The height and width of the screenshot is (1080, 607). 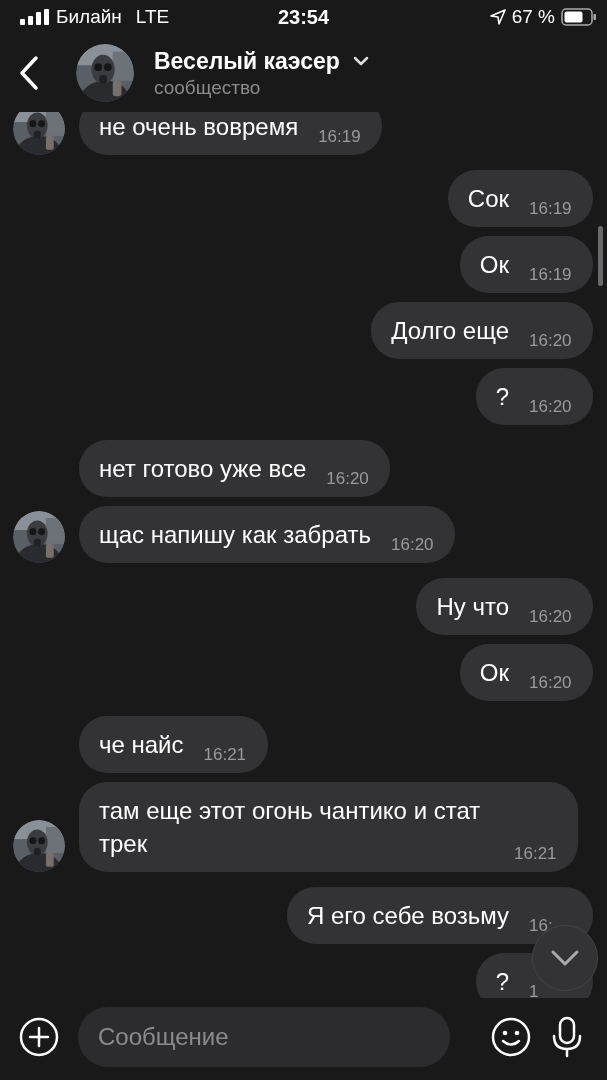 I want to click on message-input: Сообщение, so click(x=264, y=1037).